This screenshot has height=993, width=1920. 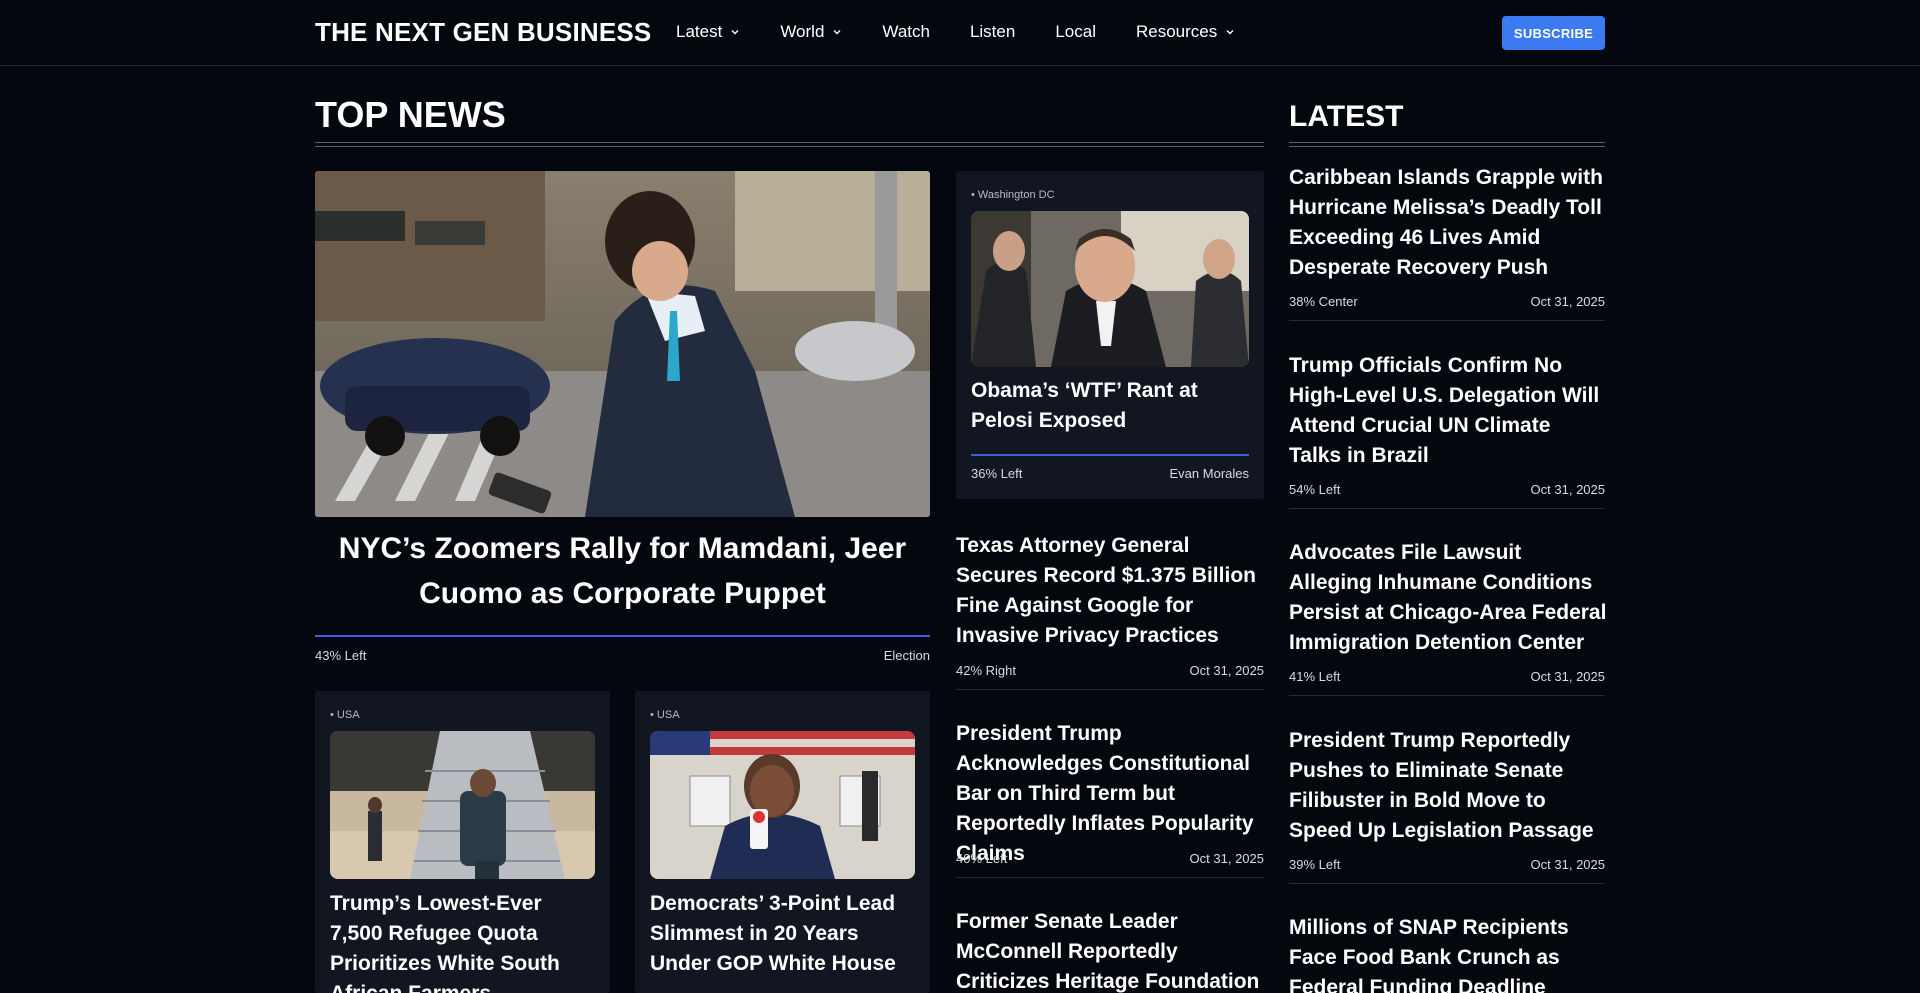 I want to click on nav-latest-label: Latest, so click(x=699, y=31).